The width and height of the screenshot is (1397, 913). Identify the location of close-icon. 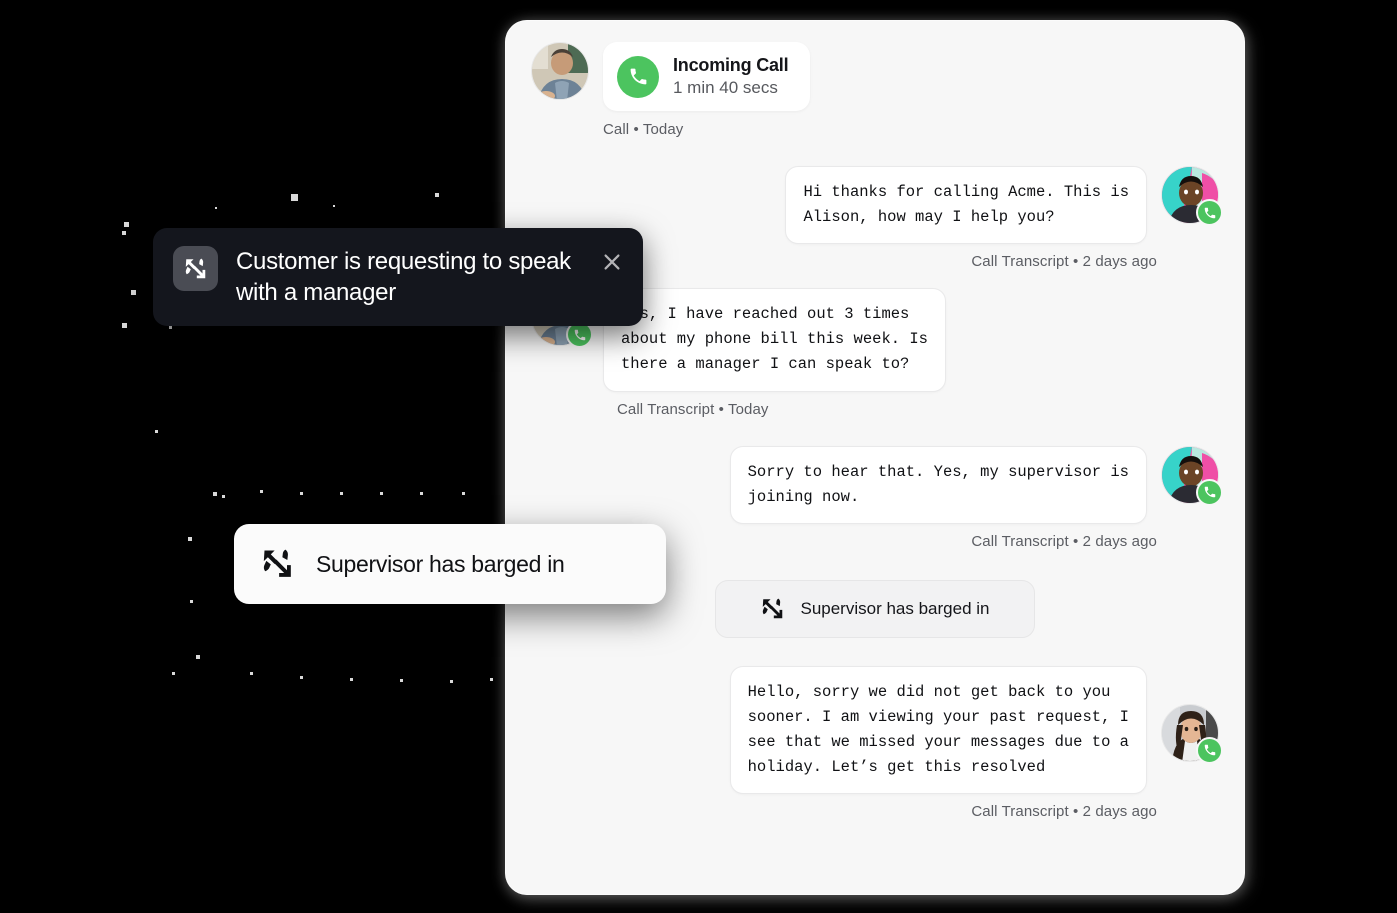
(612, 262).